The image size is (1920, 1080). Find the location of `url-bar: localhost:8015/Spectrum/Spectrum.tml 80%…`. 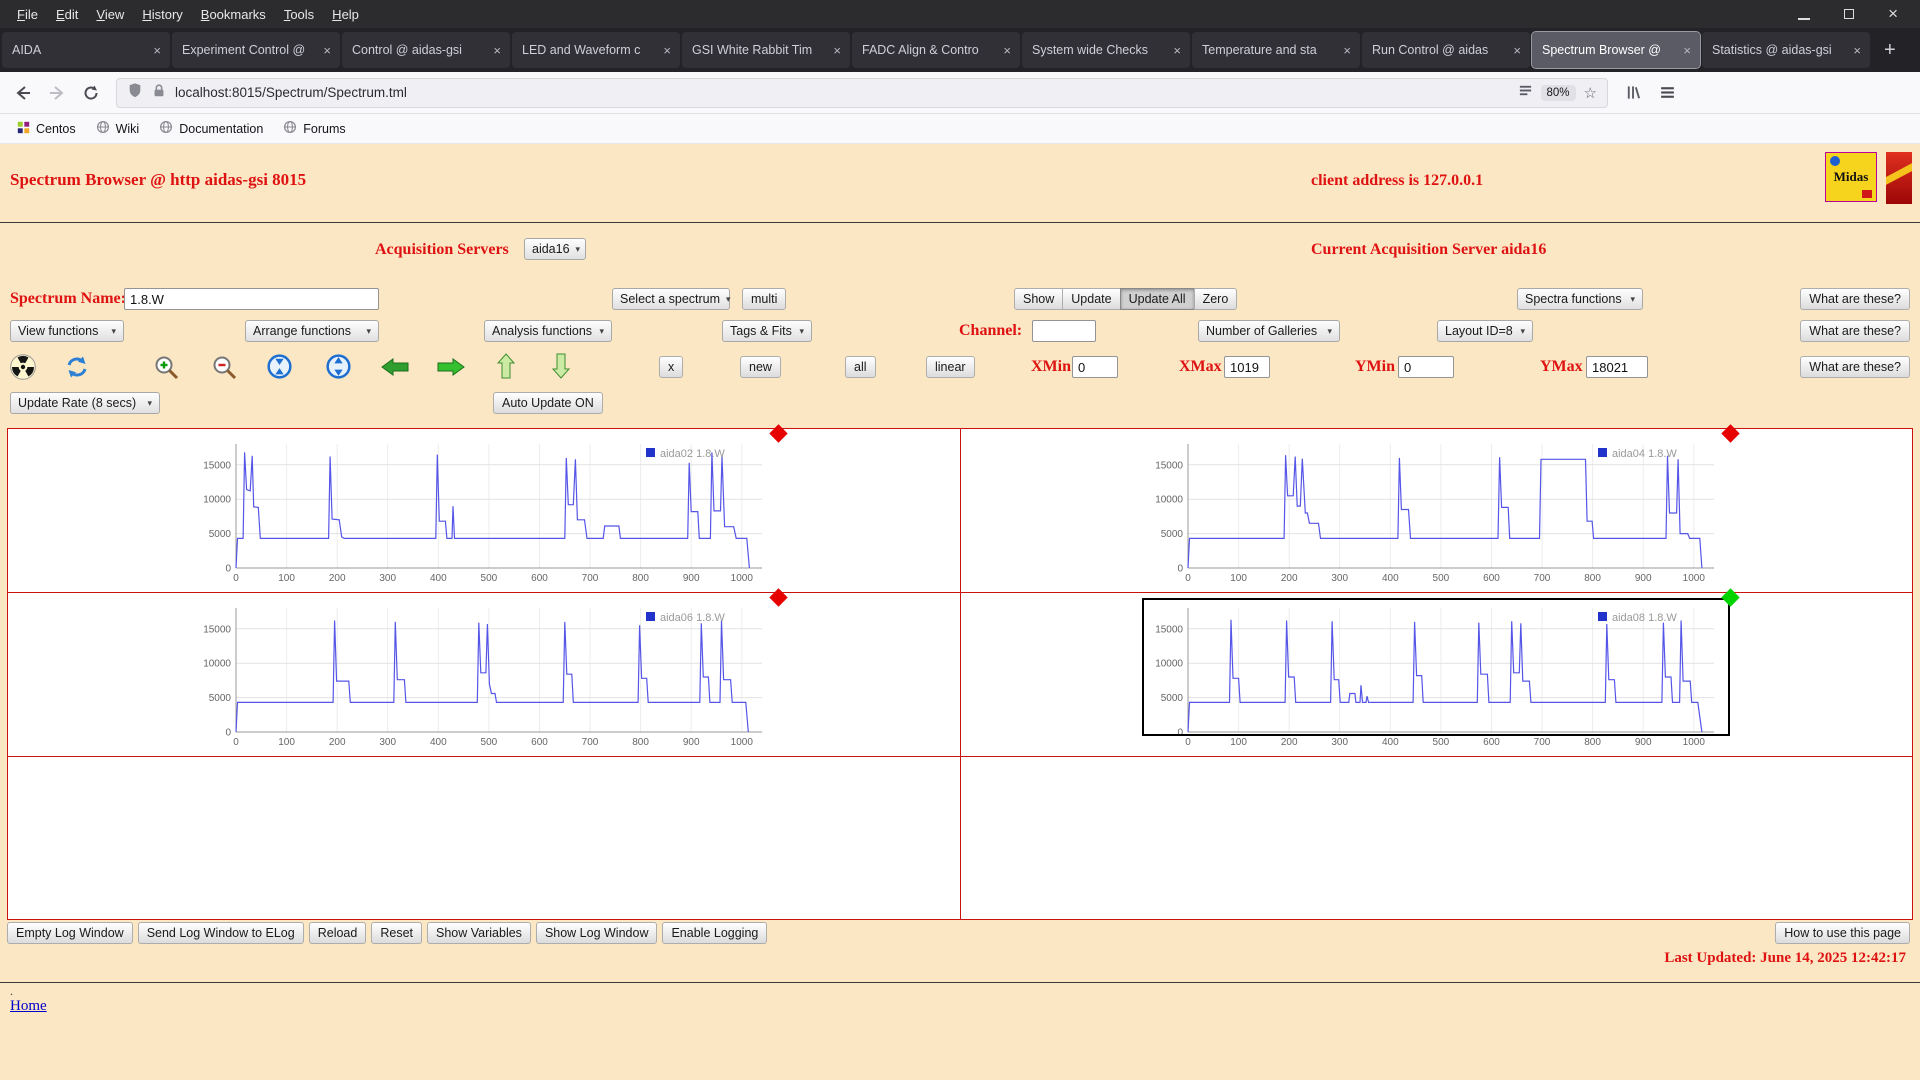

url-bar: localhost:8015/Spectrum/Spectrum.tml 80%… is located at coordinates (862, 92).